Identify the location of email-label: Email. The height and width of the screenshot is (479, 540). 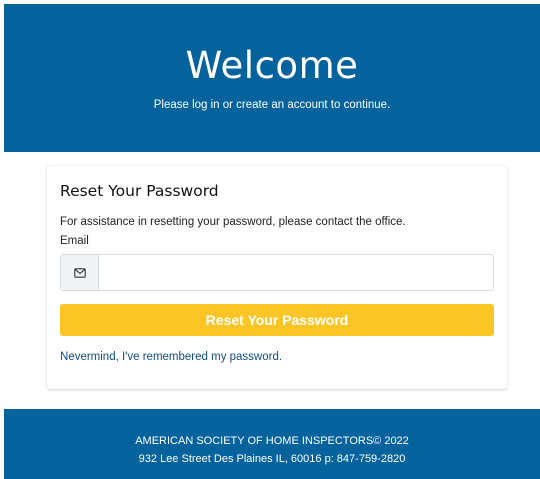
(74, 241).